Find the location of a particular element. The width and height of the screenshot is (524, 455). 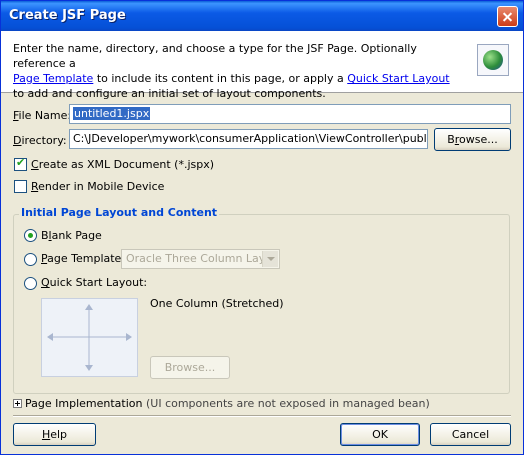

close-button is located at coordinates (507, 16).